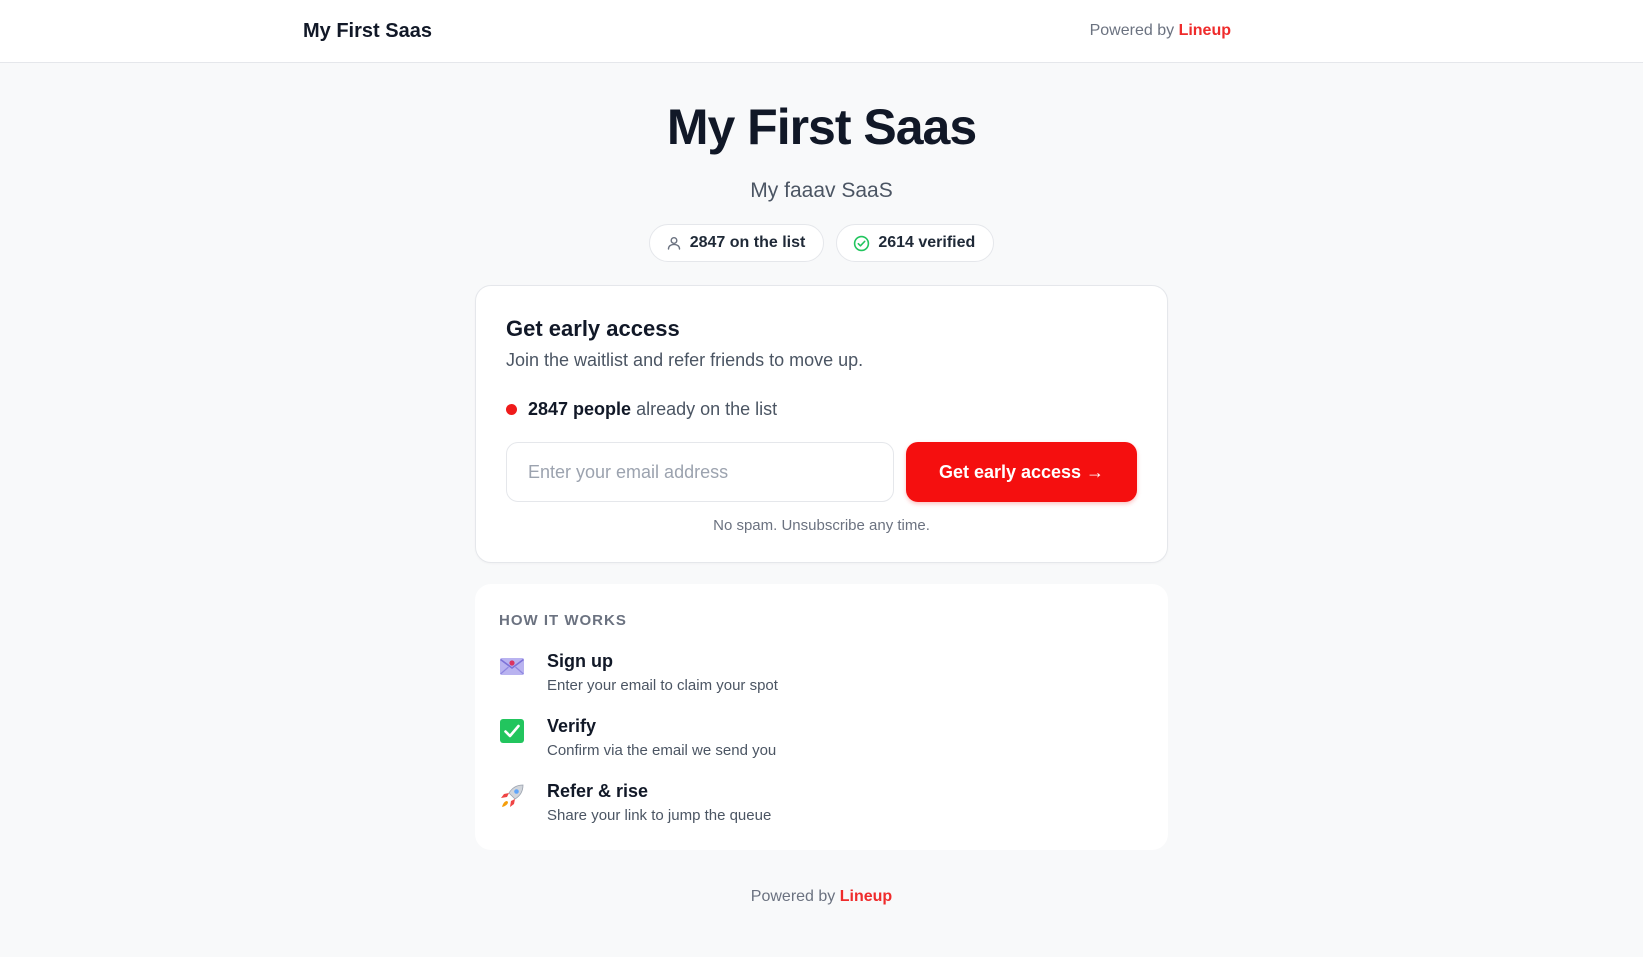 This screenshot has height=957, width=1643. Describe the element at coordinates (821, 190) in the screenshot. I see `page-tagline: My faaav SaaS` at that location.